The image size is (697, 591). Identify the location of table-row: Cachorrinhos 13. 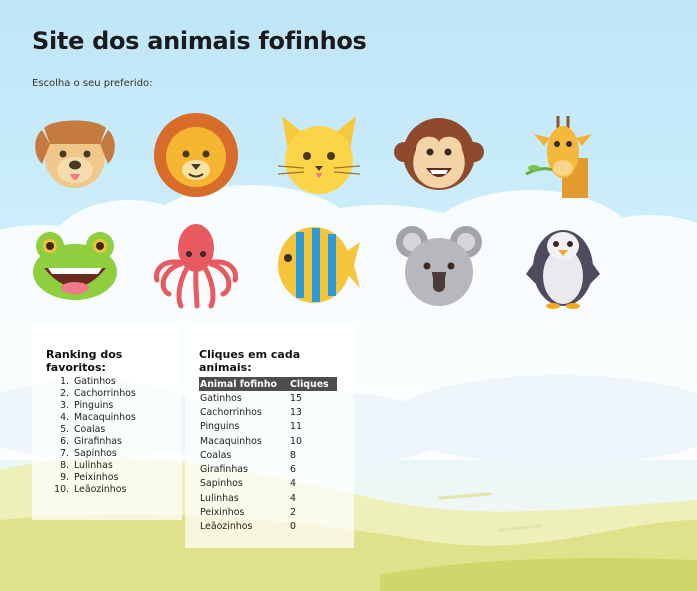
(268, 412).